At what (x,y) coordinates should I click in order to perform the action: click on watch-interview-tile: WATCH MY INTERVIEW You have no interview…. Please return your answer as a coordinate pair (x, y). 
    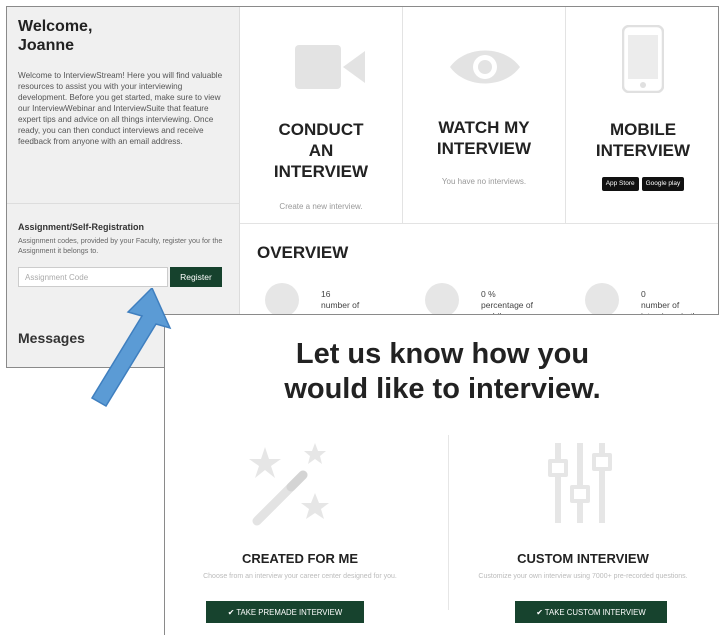
    Looking at the image, I should click on (484, 115).